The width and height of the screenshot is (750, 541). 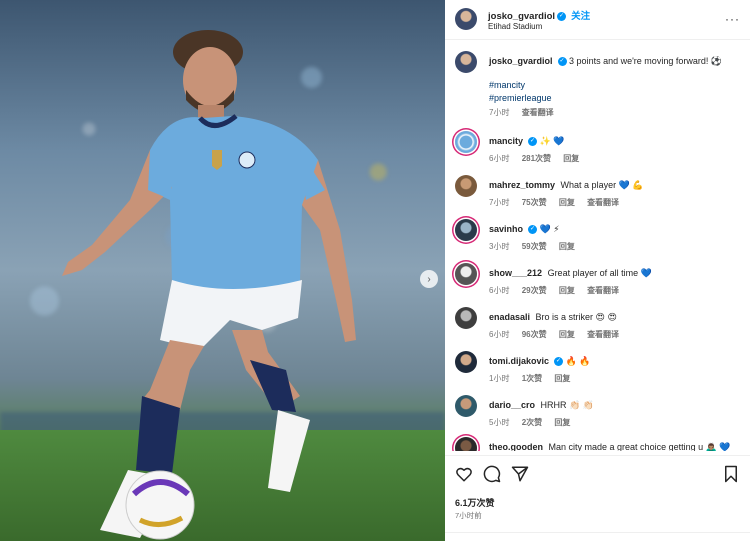 What do you see at coordinates (520, 474) in the screenshot?
I see `send-icon` at bounding box center [520, 474].